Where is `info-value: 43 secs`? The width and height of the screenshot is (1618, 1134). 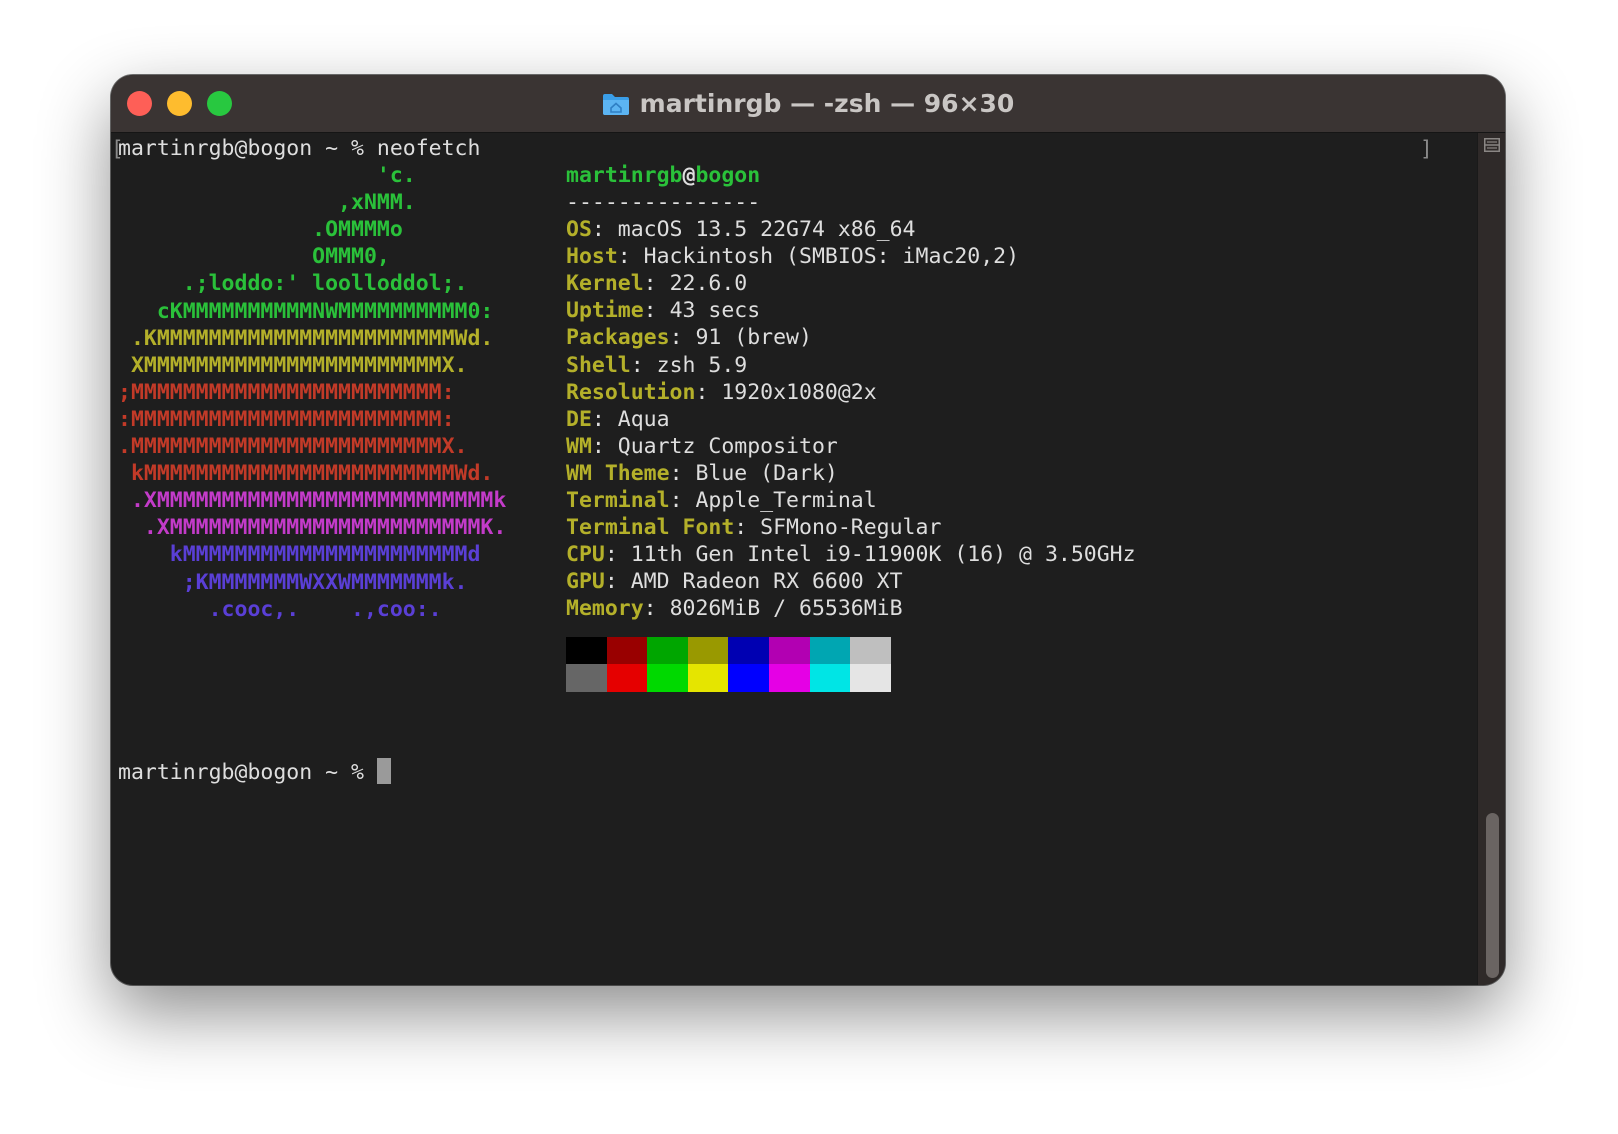
info-value: 43 secs is located at coordinates (715, 311).